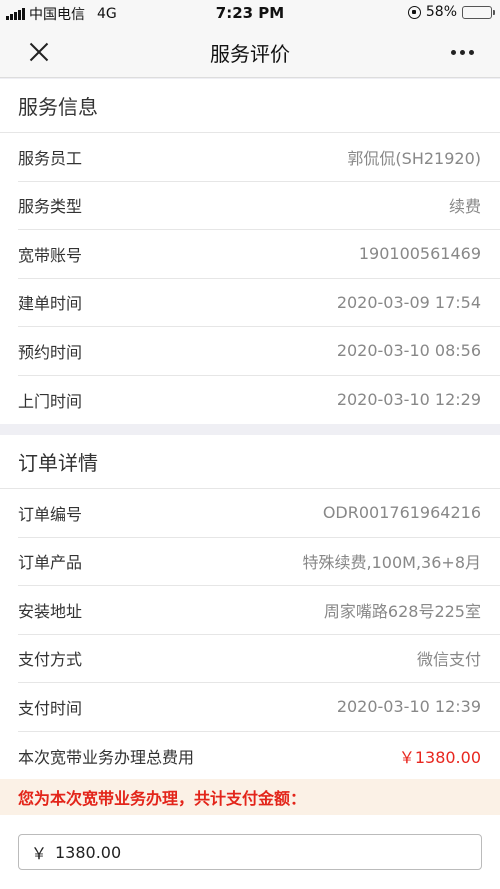  I want to click on info-row: 支付时间 2020-03-10 12:39, so click(259, 707).